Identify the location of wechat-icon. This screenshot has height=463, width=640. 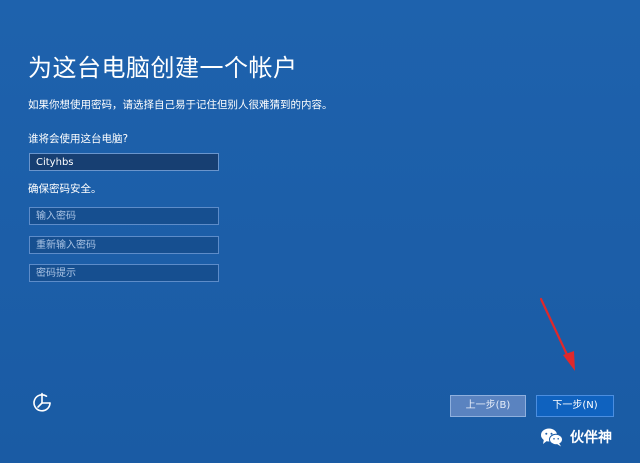
(552, 437).